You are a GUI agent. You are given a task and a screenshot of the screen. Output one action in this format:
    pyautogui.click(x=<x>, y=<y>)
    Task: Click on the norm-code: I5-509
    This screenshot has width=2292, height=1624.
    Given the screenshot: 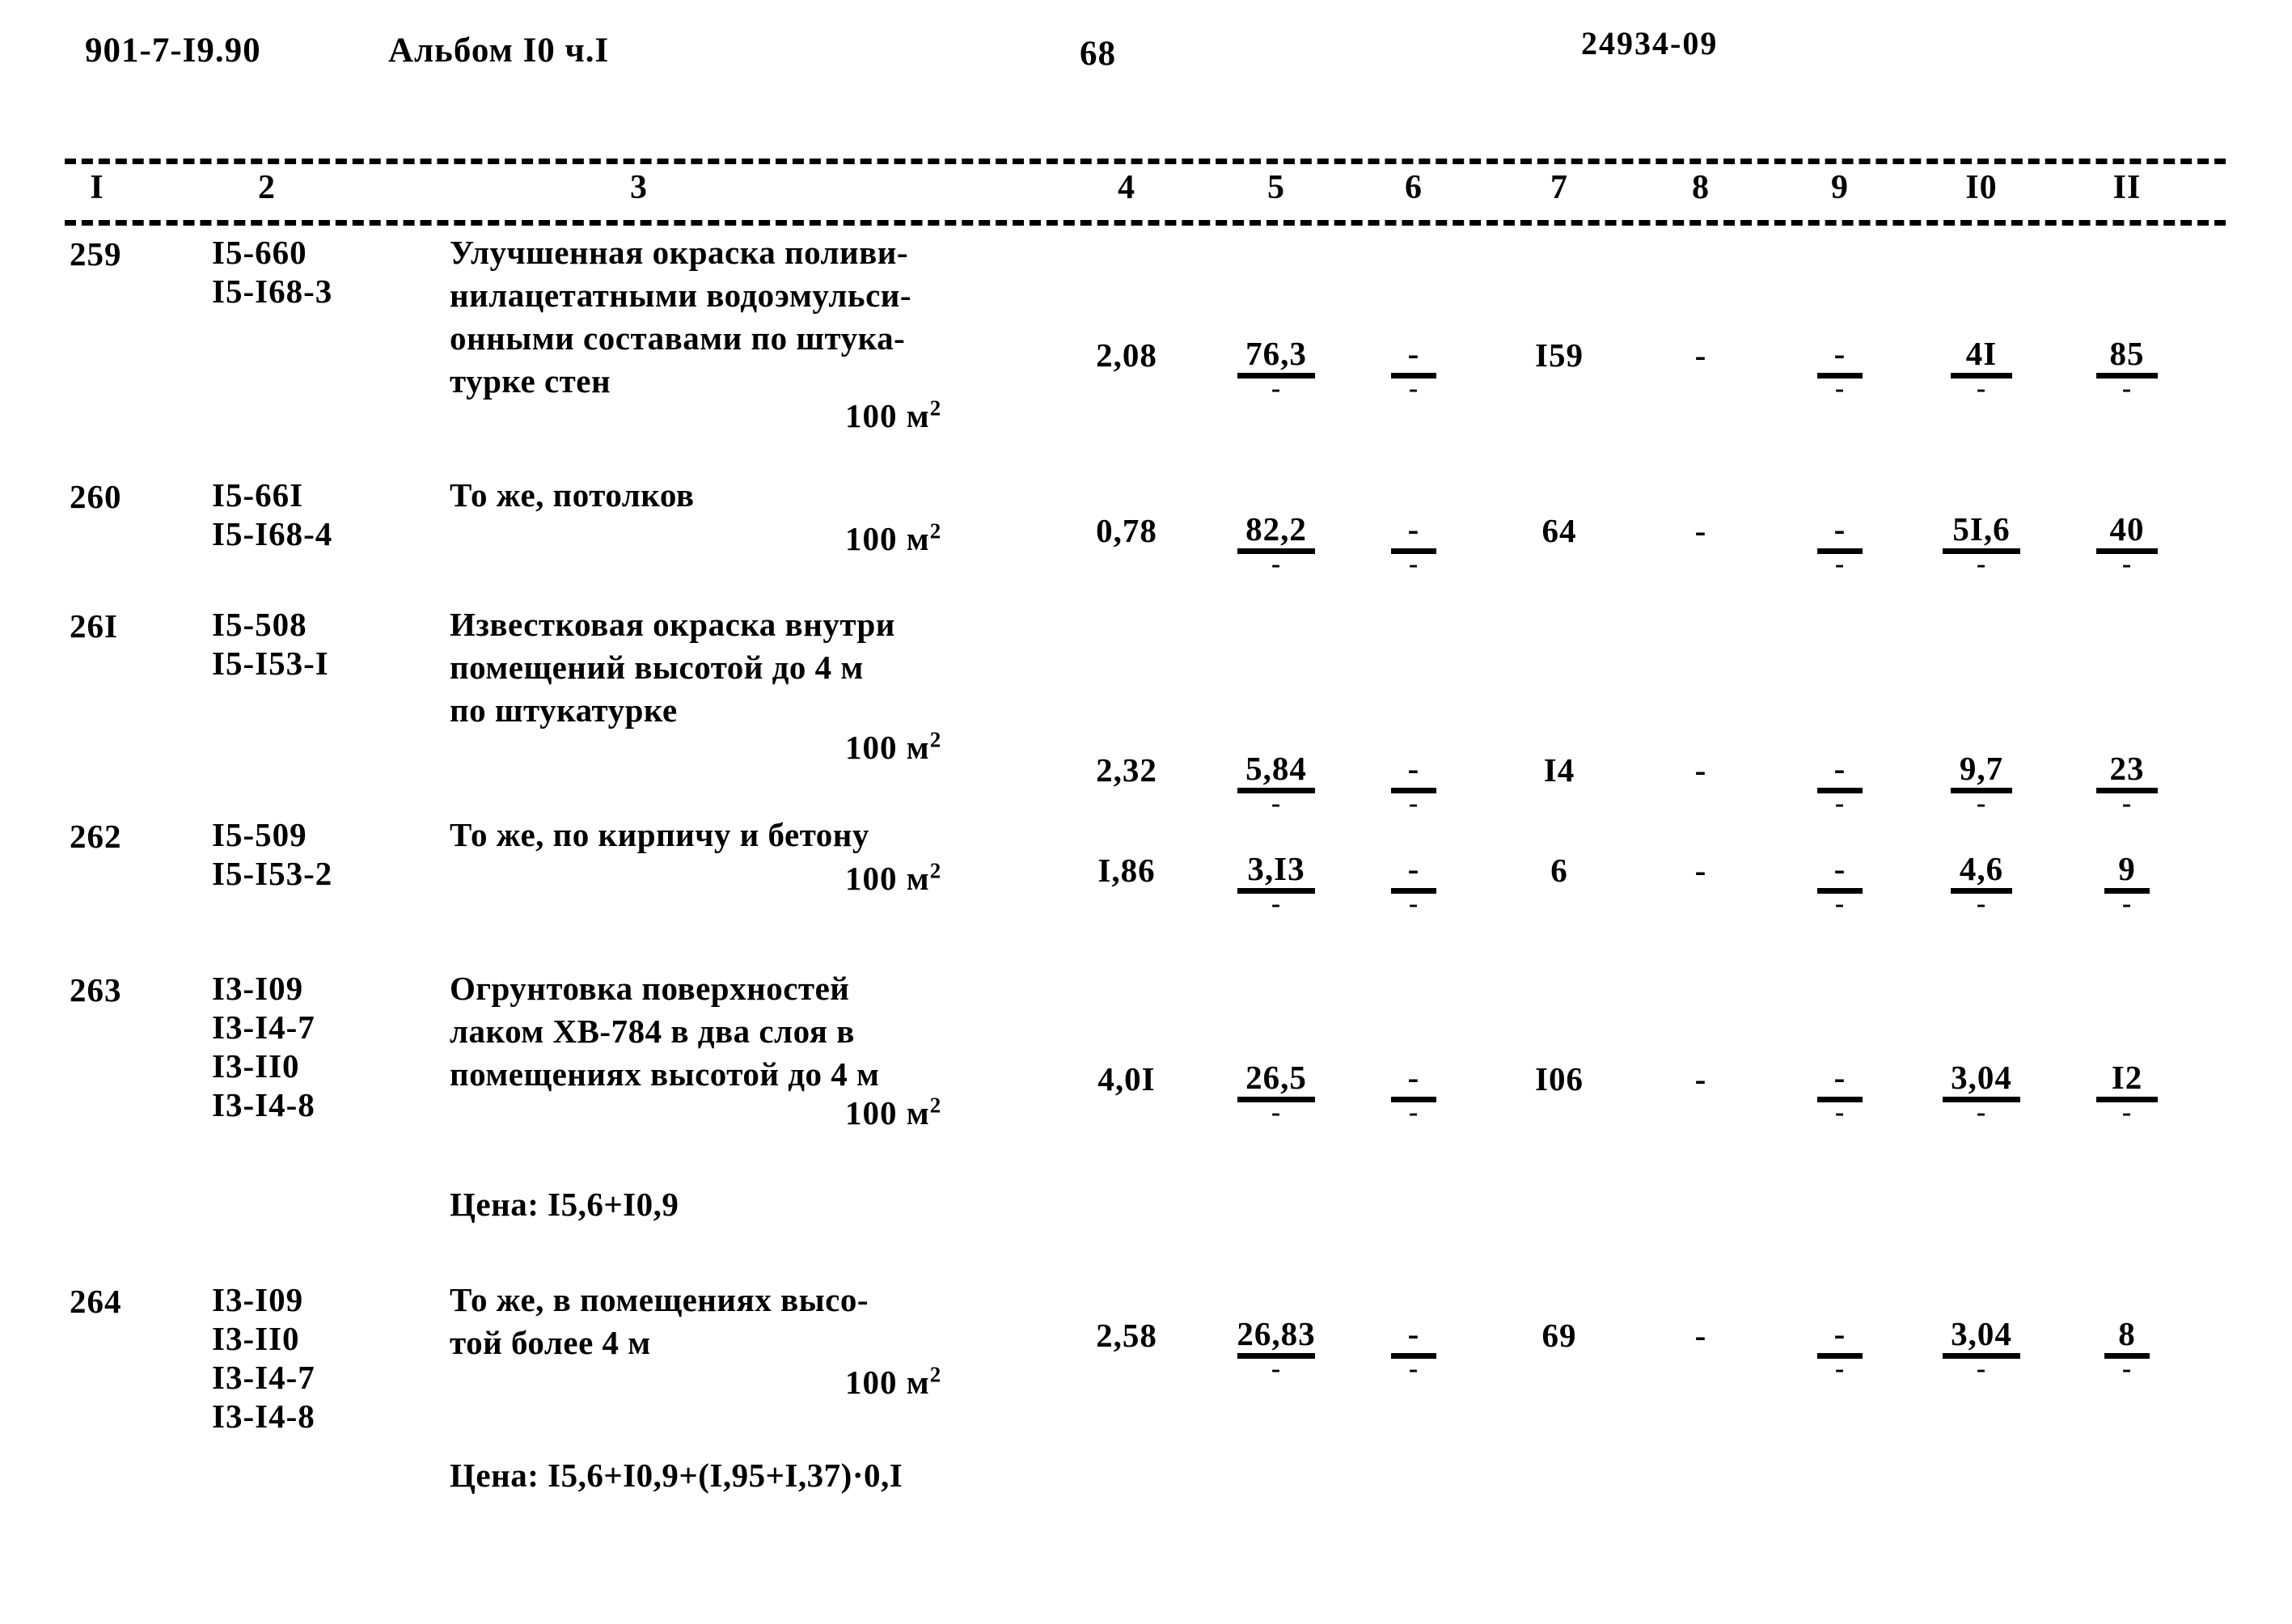 What is the action you would take?
    pyautogui.click(x=260, y=834)
    